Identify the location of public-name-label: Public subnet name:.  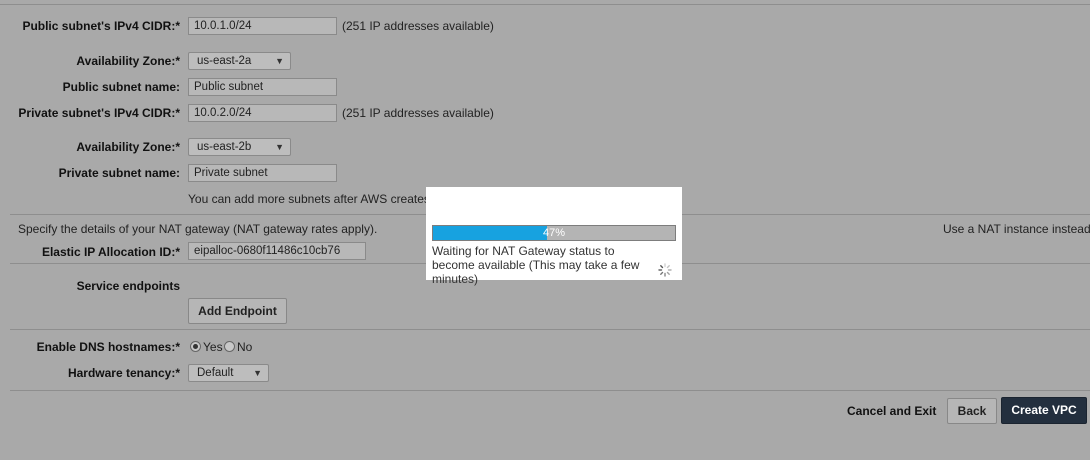
(121, 87).